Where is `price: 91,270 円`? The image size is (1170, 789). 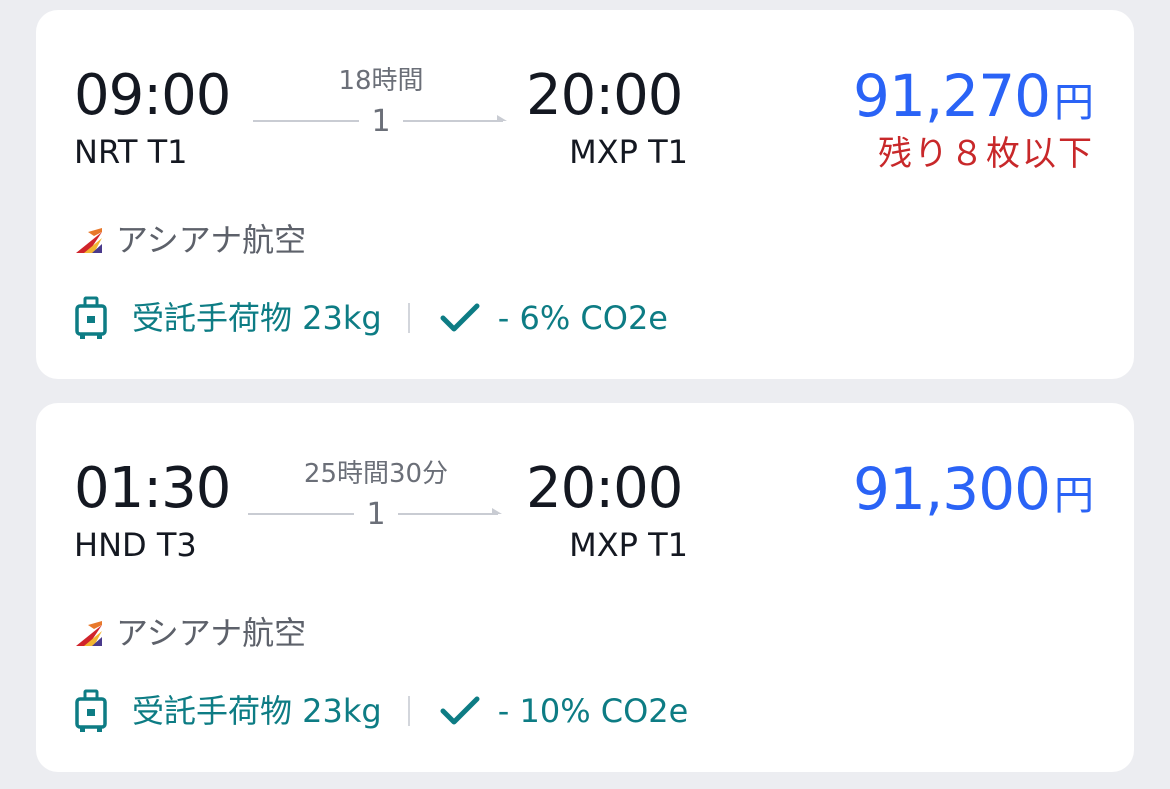 price: 91,270 円 is located at coordinates (973, 99).